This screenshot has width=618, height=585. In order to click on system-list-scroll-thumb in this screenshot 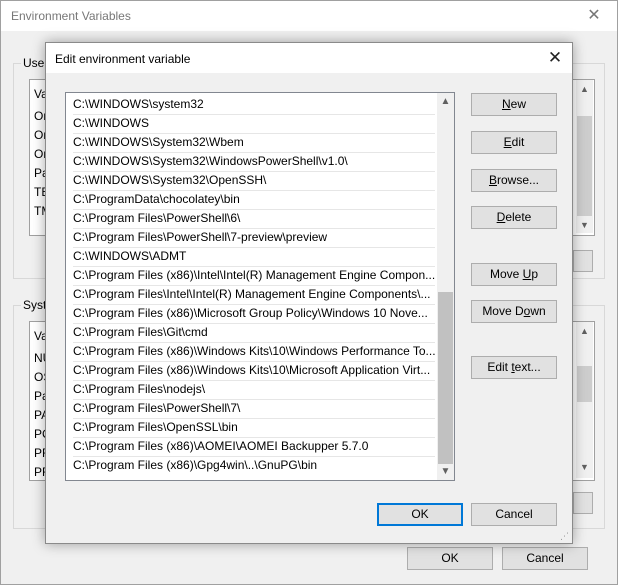, I will do `click(584, 384)`.